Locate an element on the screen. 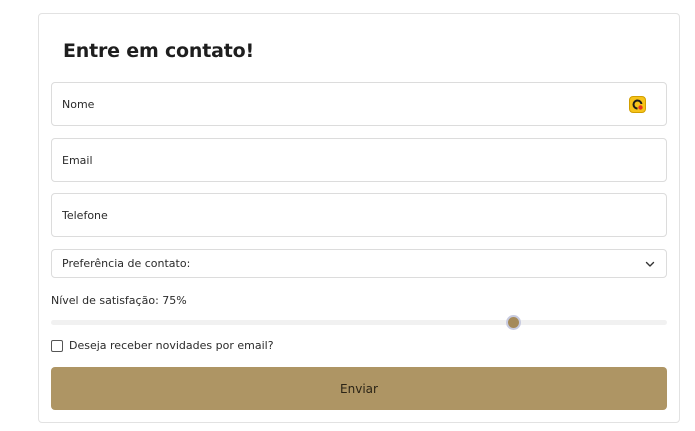 The width and height of the screenshot is (695, 431). contact-preference-select: Preferência de contato: is located at coordinates (359, 263).